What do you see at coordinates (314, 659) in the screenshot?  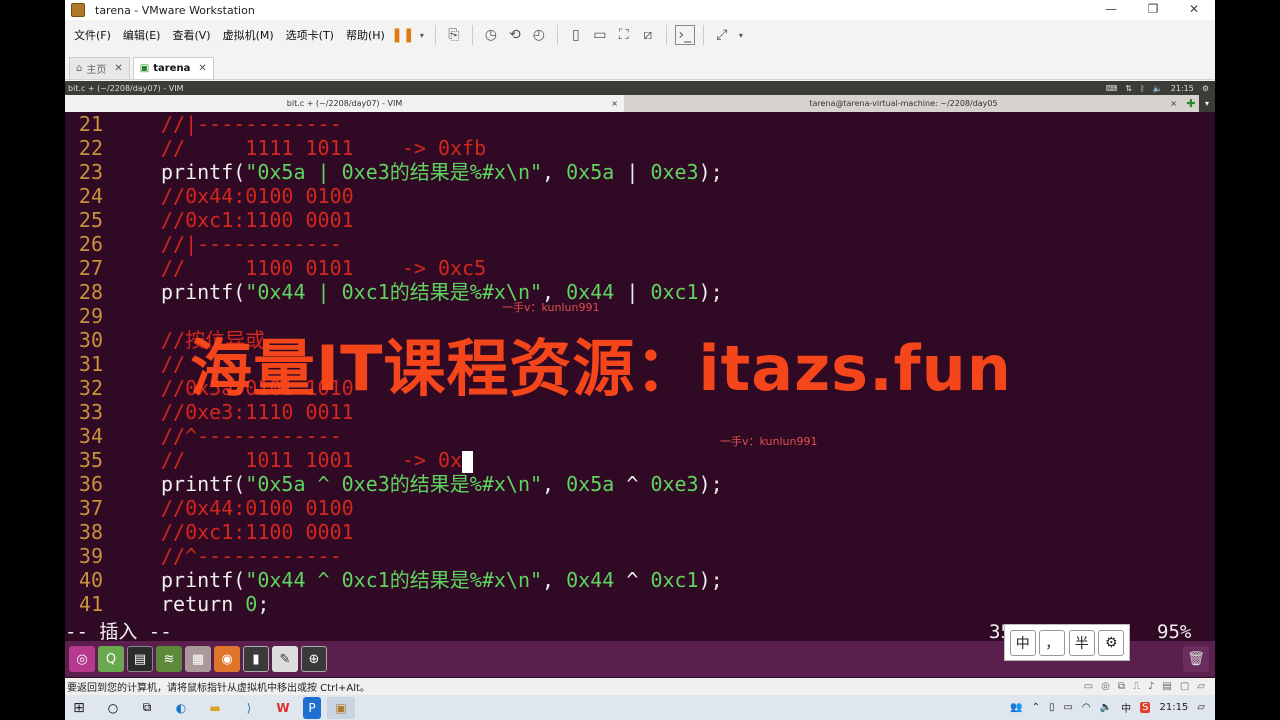 I see `software-updater-icon: ⊕` at bounding box center [314, 659].